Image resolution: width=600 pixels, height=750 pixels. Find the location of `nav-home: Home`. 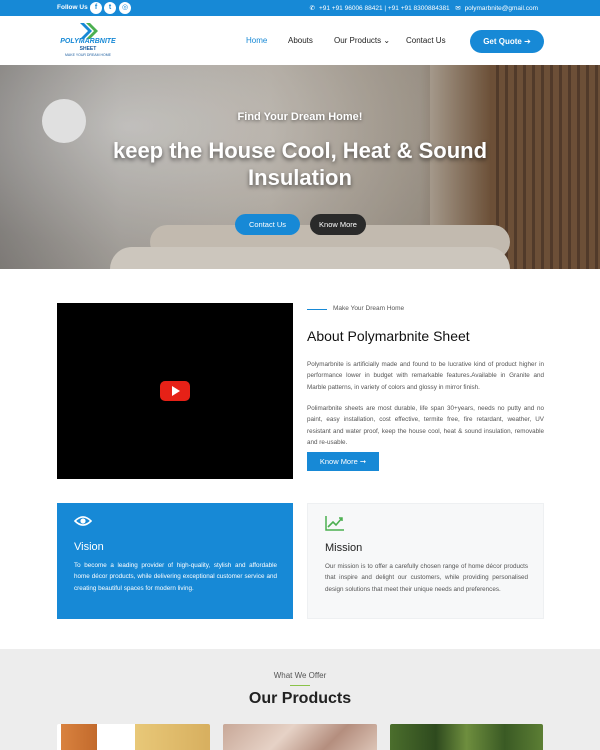

nav-home: Home is located at coordinates (256, 40).